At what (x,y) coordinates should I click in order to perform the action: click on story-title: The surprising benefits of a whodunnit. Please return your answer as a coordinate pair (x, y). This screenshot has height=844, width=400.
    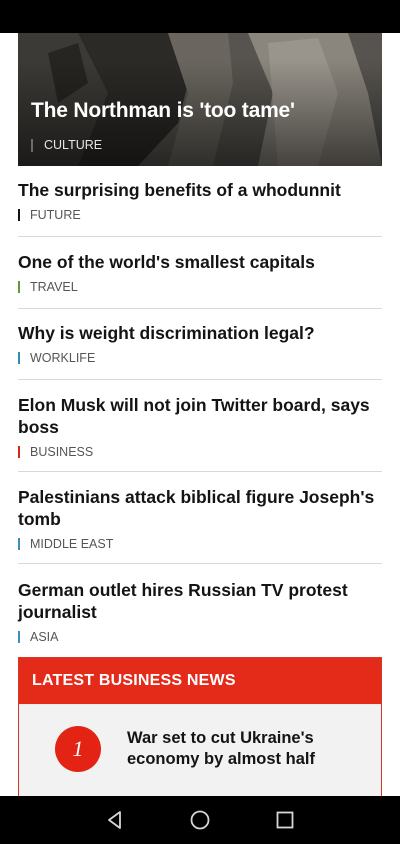
    Looking at the image, I should click on (200, 190).